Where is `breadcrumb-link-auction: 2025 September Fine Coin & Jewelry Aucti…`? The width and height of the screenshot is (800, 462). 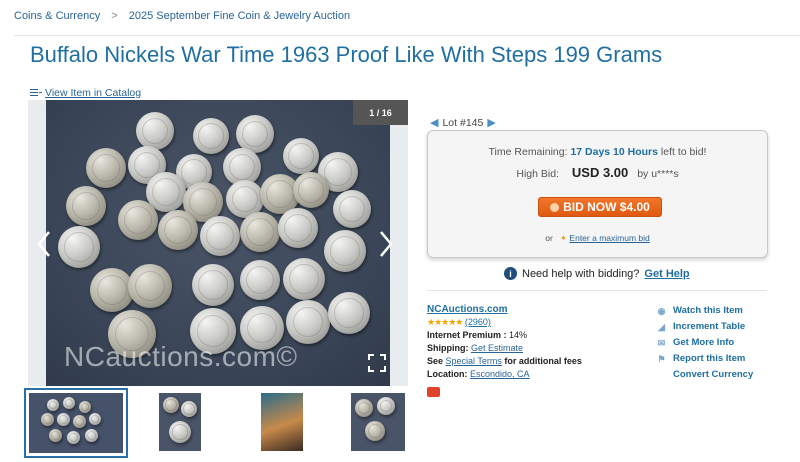 breadcrumb-link-auction: 2025 September Fine Coin & Jewelry Aucti… is located at coordinates (239, 16).